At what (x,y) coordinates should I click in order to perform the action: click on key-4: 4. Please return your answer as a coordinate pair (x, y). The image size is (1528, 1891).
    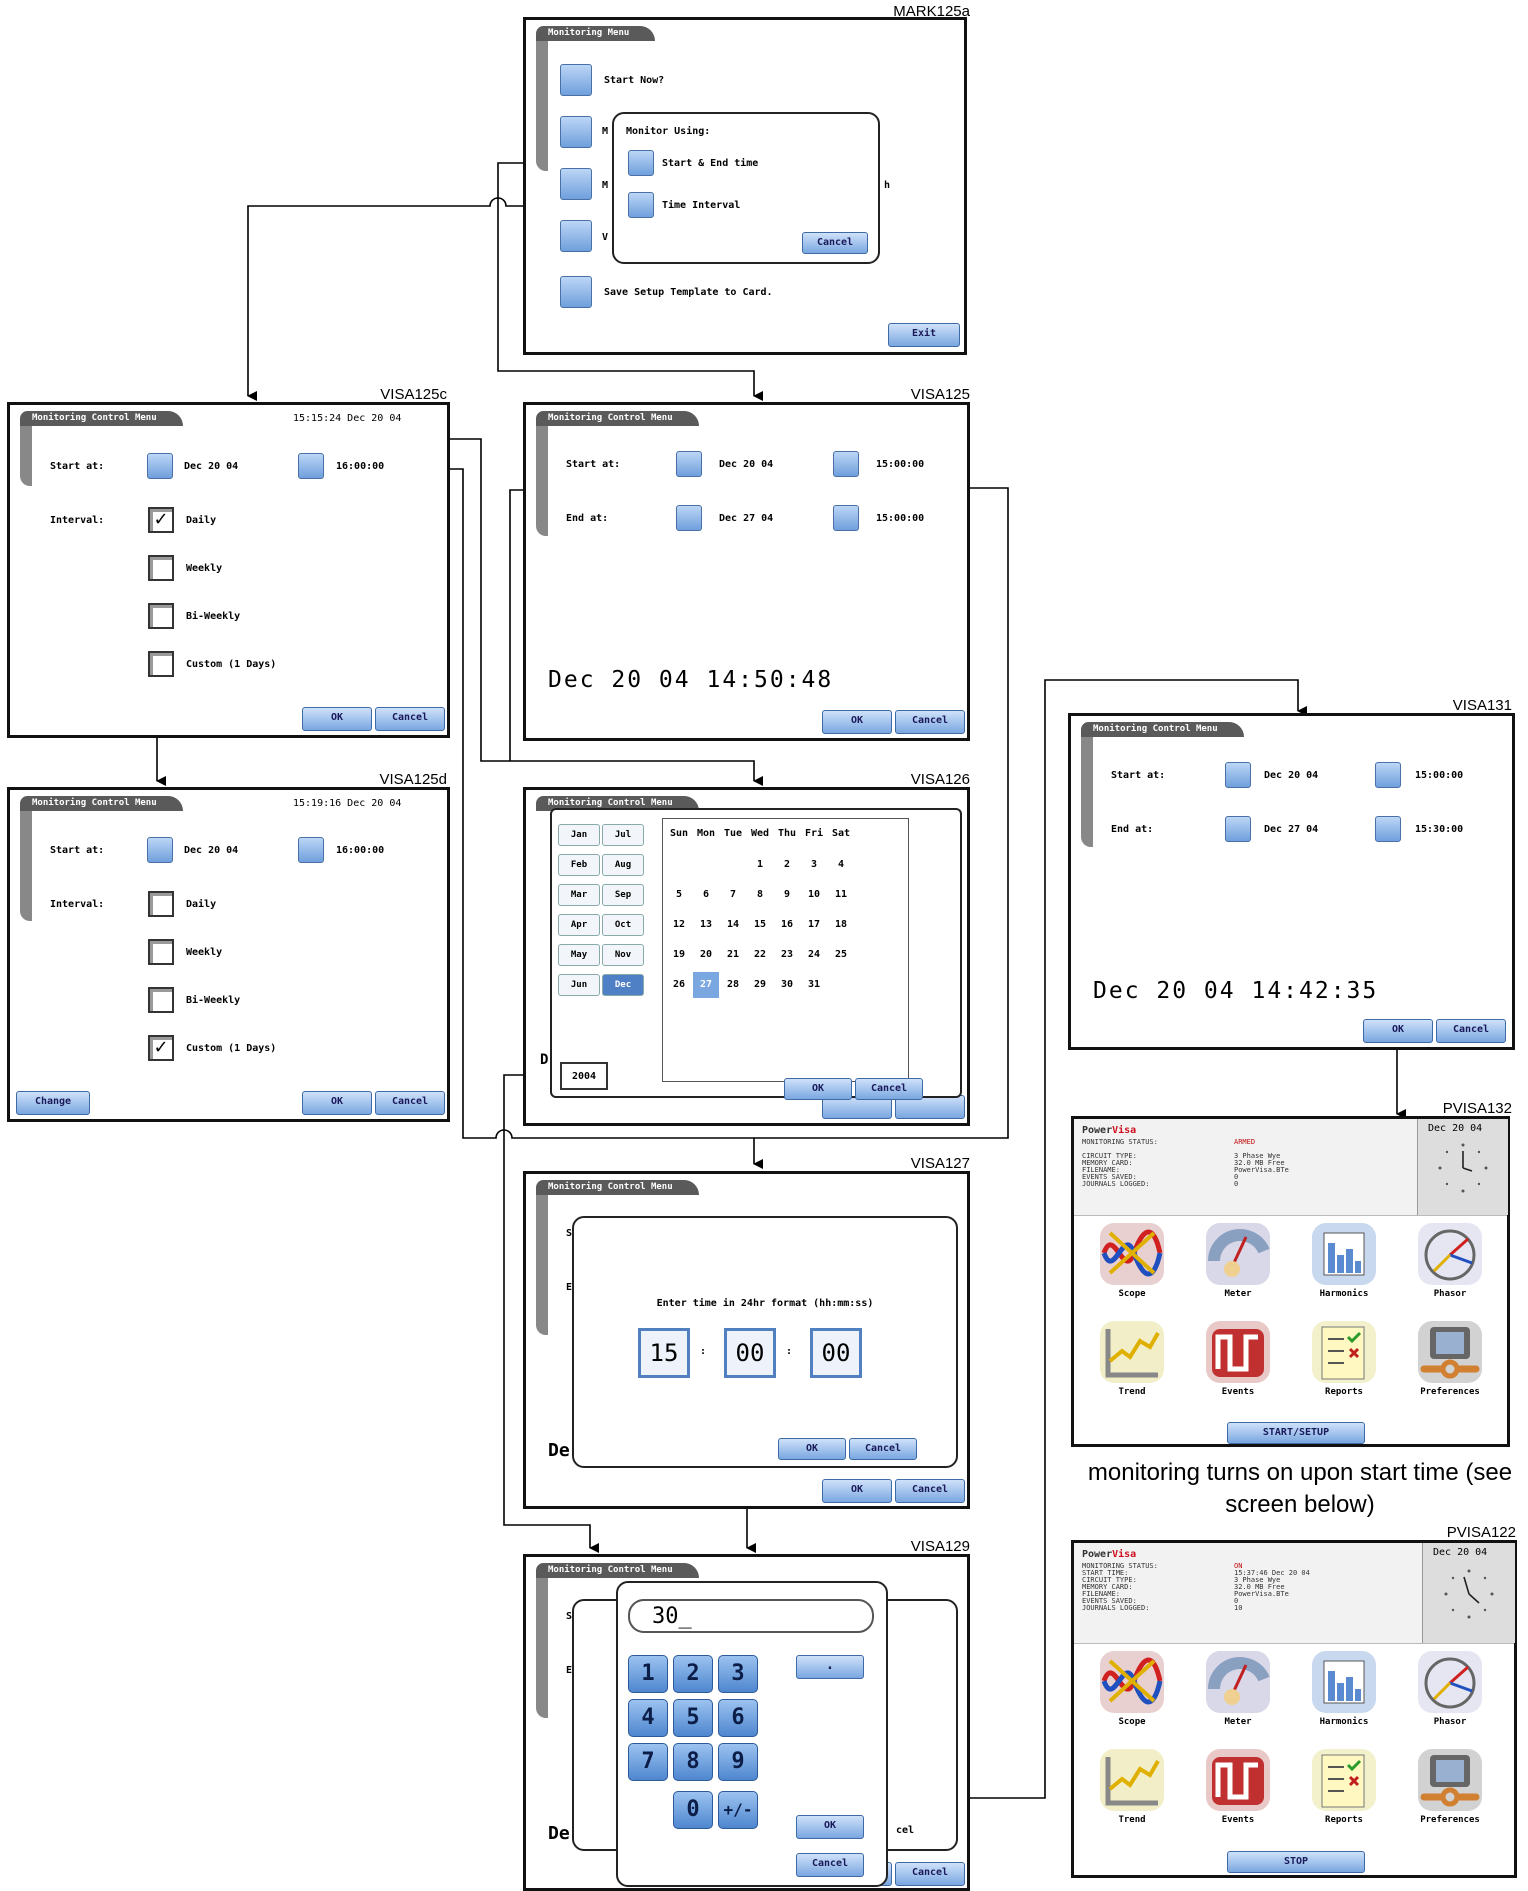
    Looking at the image, I should click on (648, 1718).